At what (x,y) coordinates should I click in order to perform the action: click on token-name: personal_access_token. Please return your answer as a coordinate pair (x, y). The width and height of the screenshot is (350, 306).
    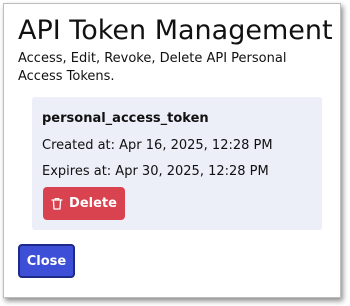
    Looking at the image, I should click on (125, 118).